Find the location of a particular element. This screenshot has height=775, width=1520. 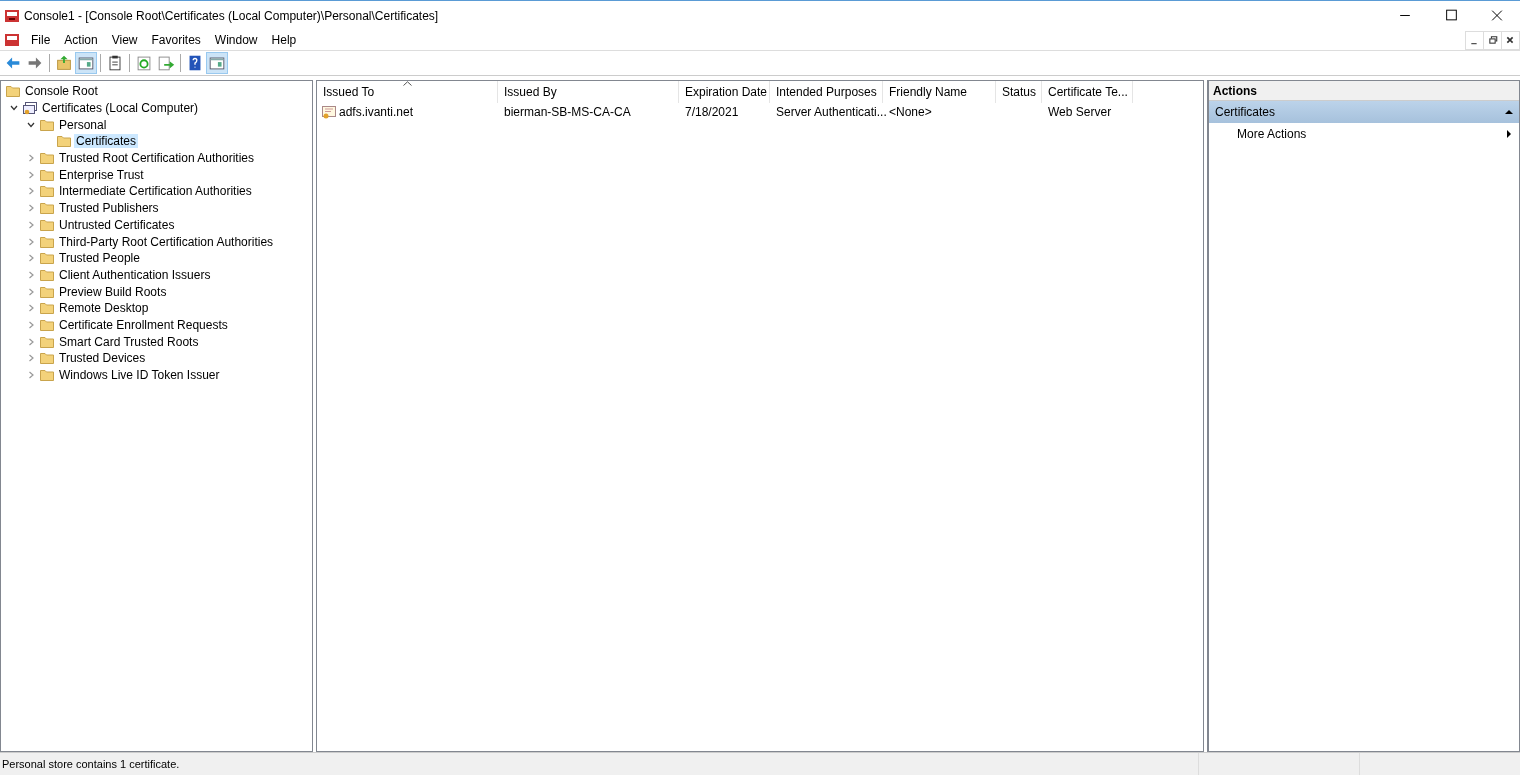

table-cell: Web Server is located at coordinates (1080, 111).